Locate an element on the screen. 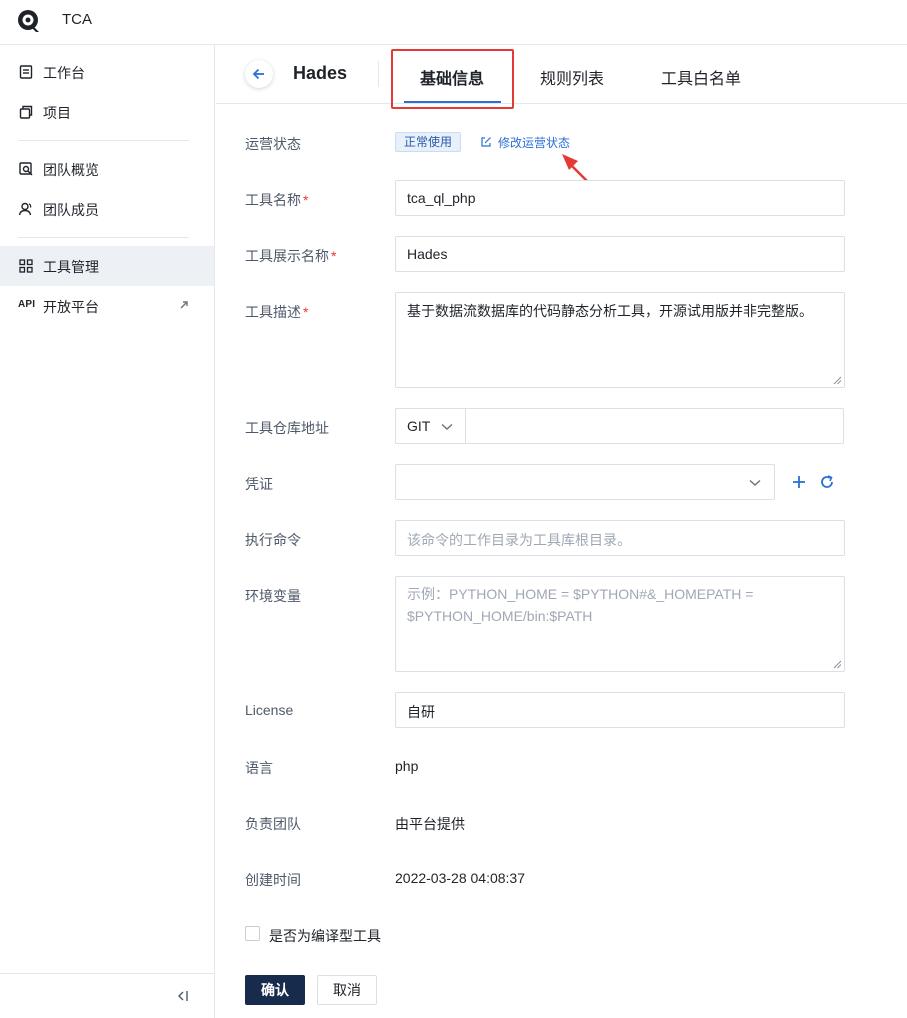  sidebar-item-label: 工作台 is located at coordinates (64, 73).